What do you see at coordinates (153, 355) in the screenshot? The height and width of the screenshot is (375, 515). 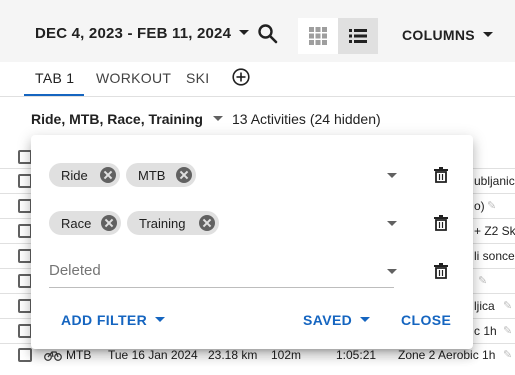 I see `activity-date: Tue 16 Jan 2024` at bounding box center [153, 355].